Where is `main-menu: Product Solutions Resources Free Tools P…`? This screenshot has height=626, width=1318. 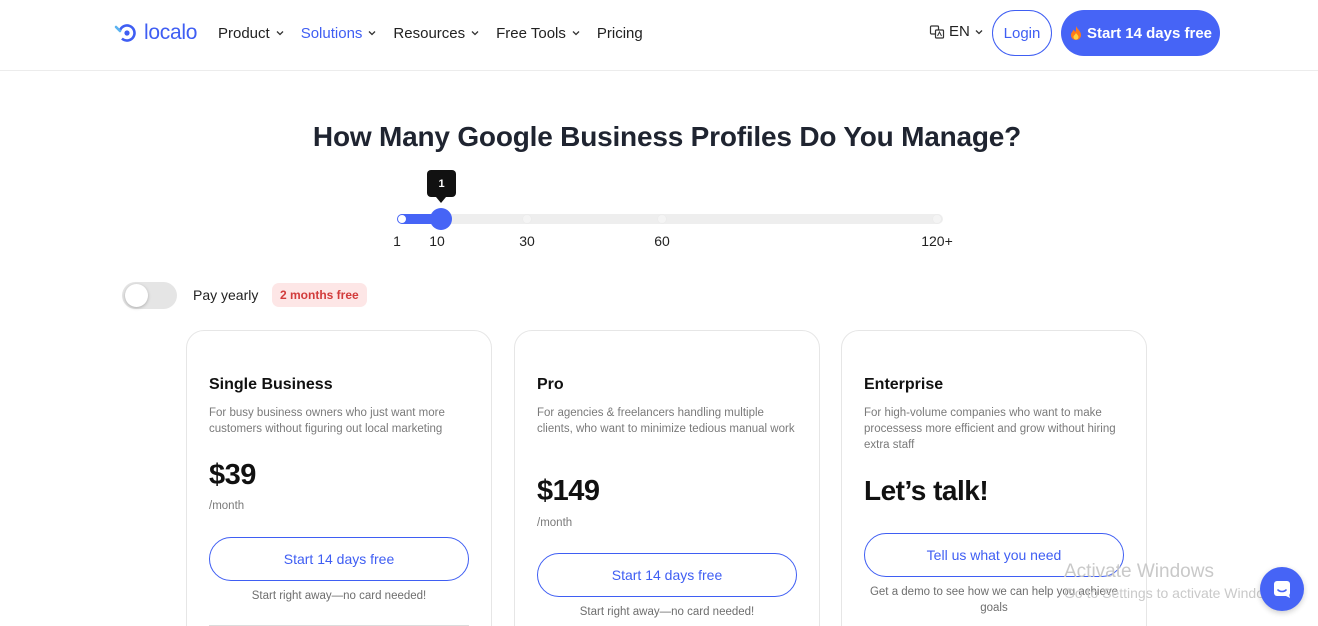 main-menu: Product Solutions Resources Free Tools P… is located at coordinates (438, 33).